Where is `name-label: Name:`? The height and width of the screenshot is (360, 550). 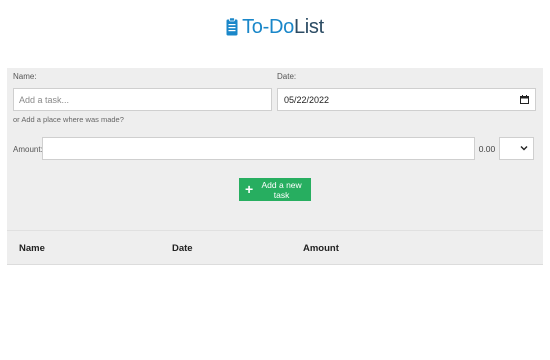
name-label: Name: is located at coordinates (25, 76).